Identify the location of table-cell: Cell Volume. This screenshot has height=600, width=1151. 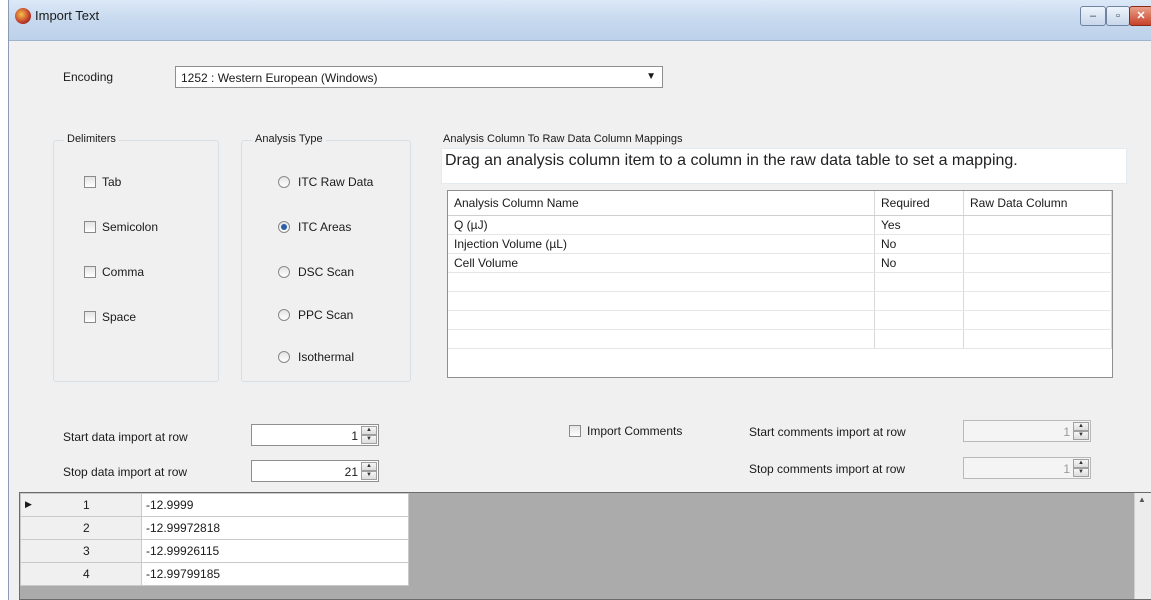
(661, 263).